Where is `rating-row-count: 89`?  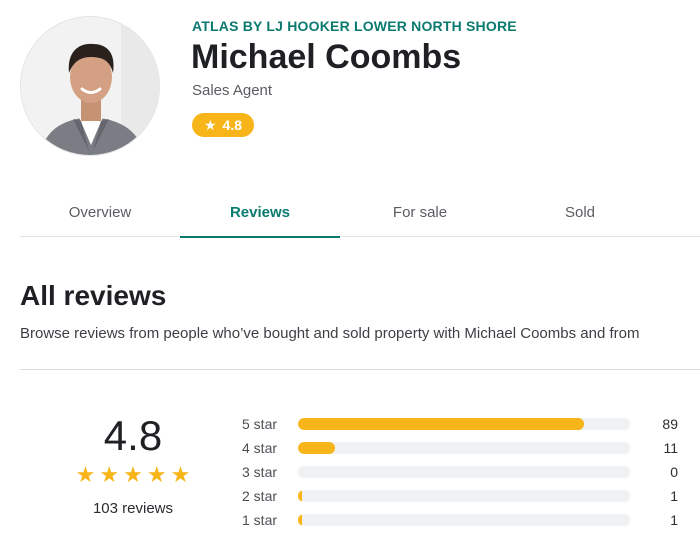 rating-row-count: 89 is located at coordinates (670, 424).